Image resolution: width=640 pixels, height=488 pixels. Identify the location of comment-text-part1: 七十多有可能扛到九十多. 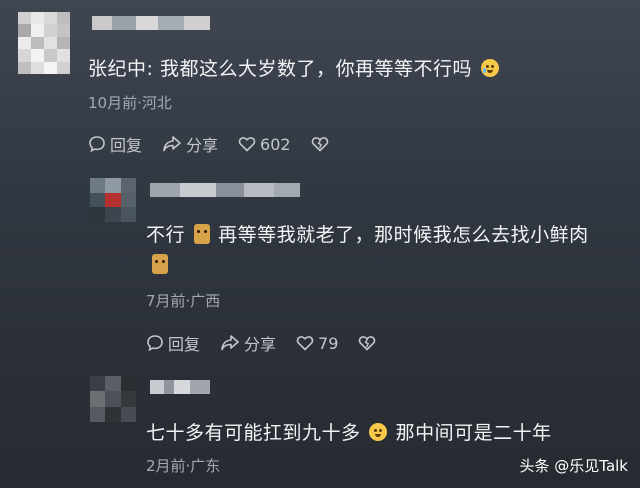
(253, 433).